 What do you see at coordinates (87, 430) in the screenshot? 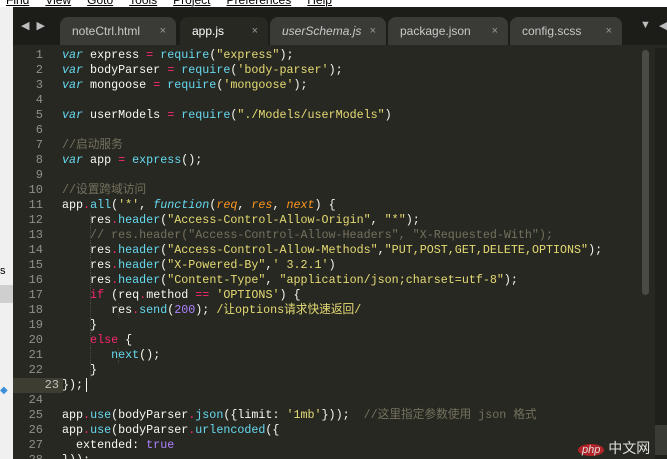
I see `code-token-op: .` at bounding box center [87, 430].